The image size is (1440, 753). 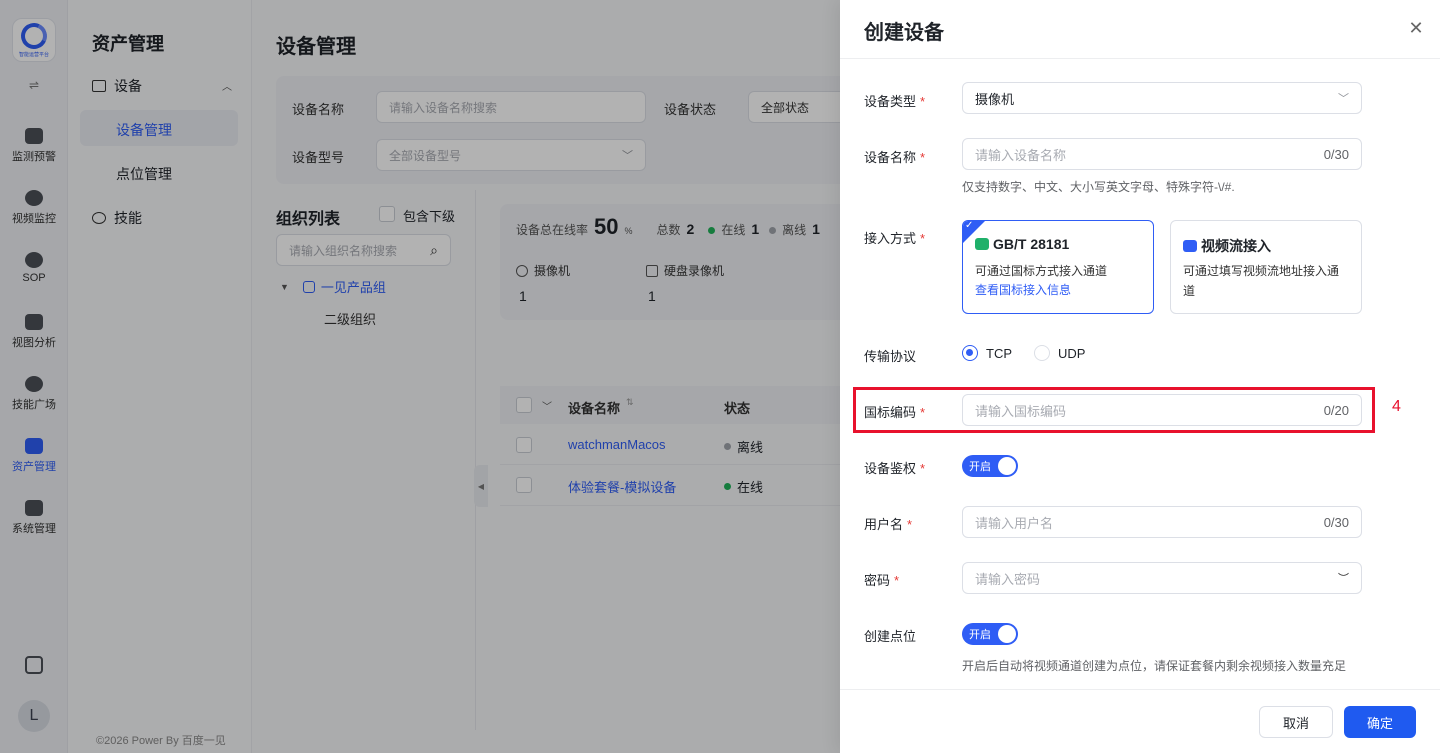 What do you see at coordinates (890, 356) in the screenshot?
I see `protocol-label: 传输协议` at bounding box center [890, 356].